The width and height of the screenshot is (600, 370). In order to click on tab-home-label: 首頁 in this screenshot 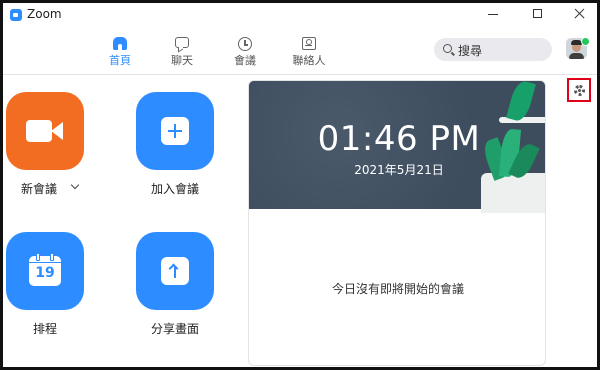, I will do `click(120, 60)`.